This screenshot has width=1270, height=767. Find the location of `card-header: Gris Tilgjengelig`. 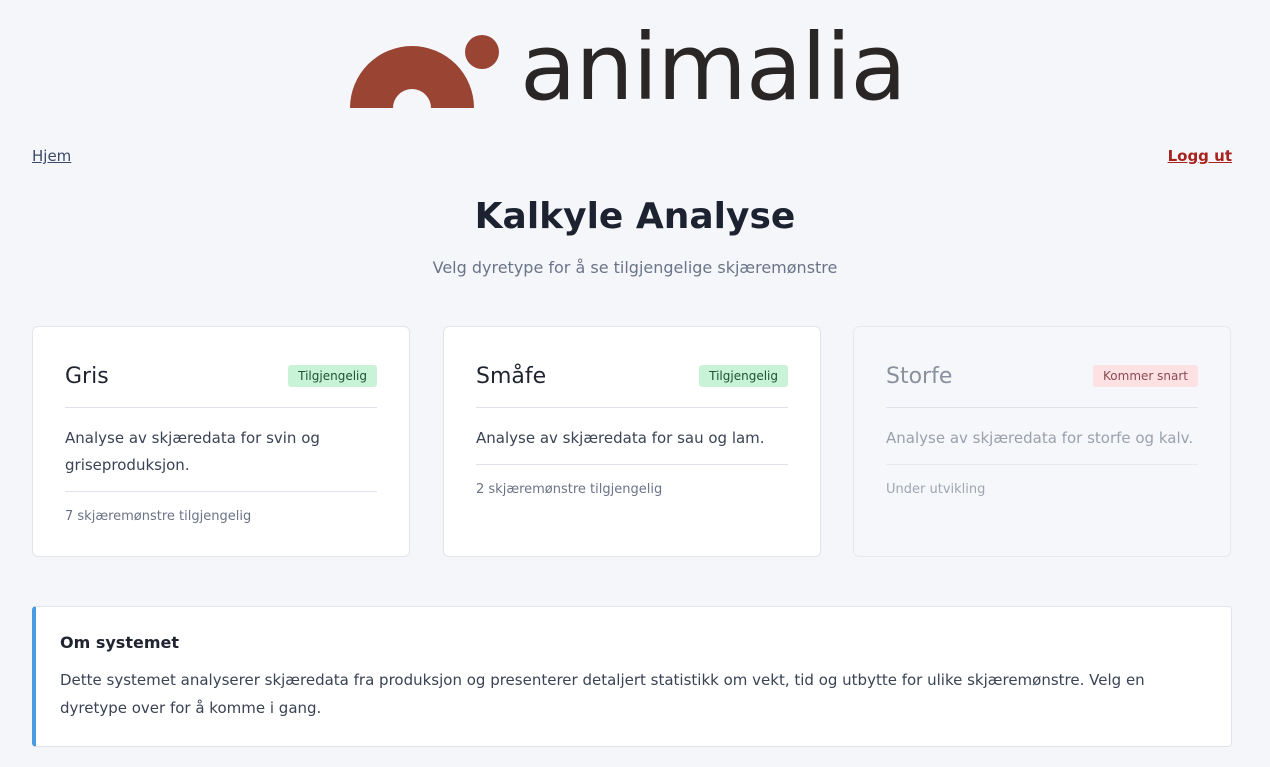

card-header: Gris Tilgjengelig is located at coordinates (221, 367).